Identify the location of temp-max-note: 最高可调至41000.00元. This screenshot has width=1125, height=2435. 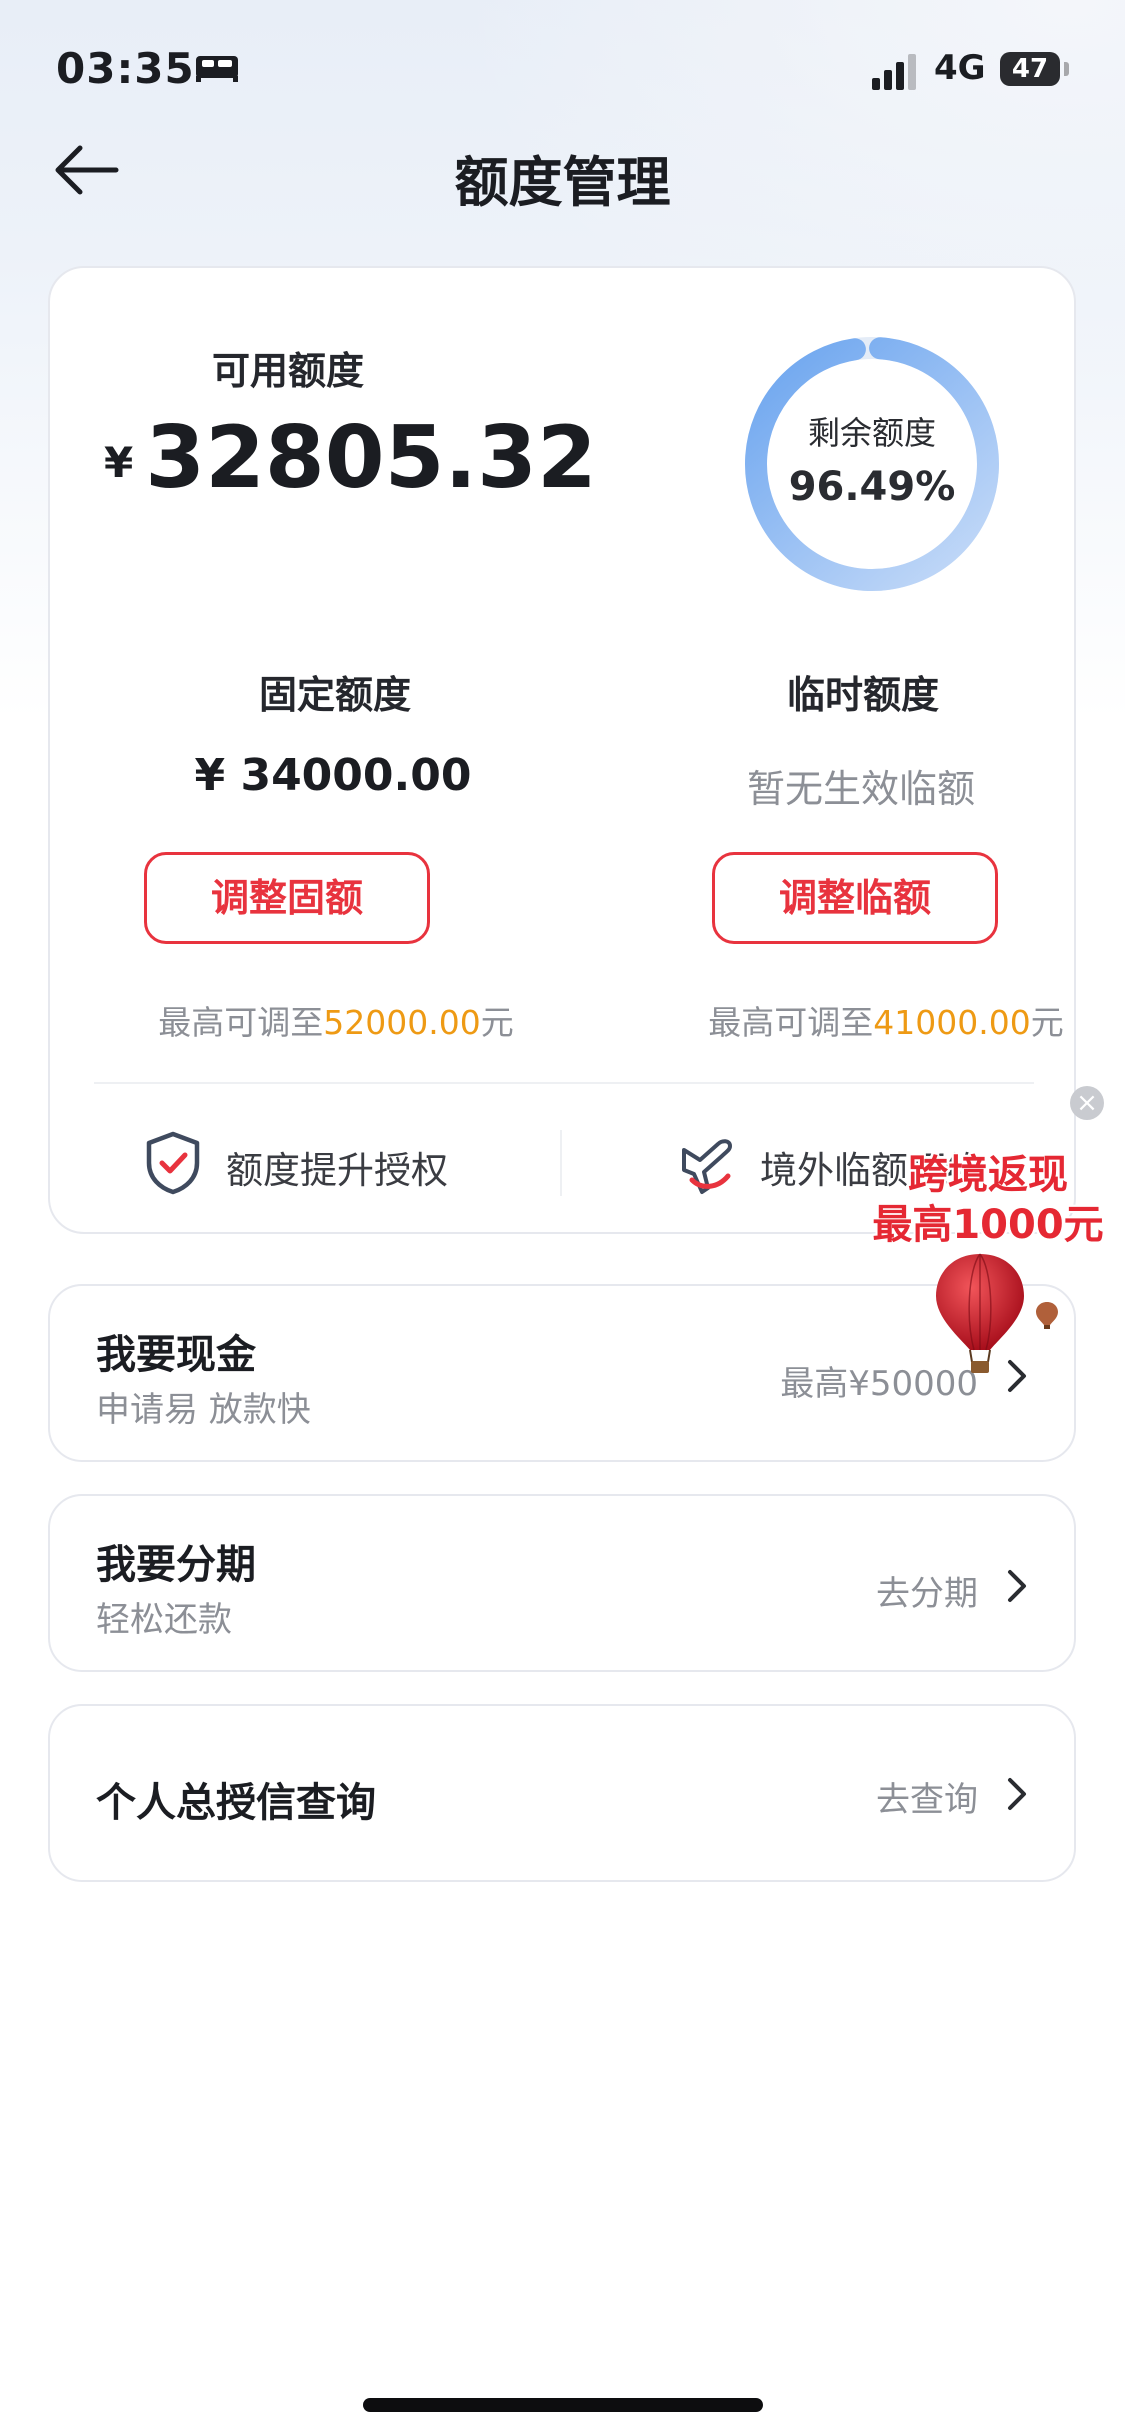
(886, 1020).